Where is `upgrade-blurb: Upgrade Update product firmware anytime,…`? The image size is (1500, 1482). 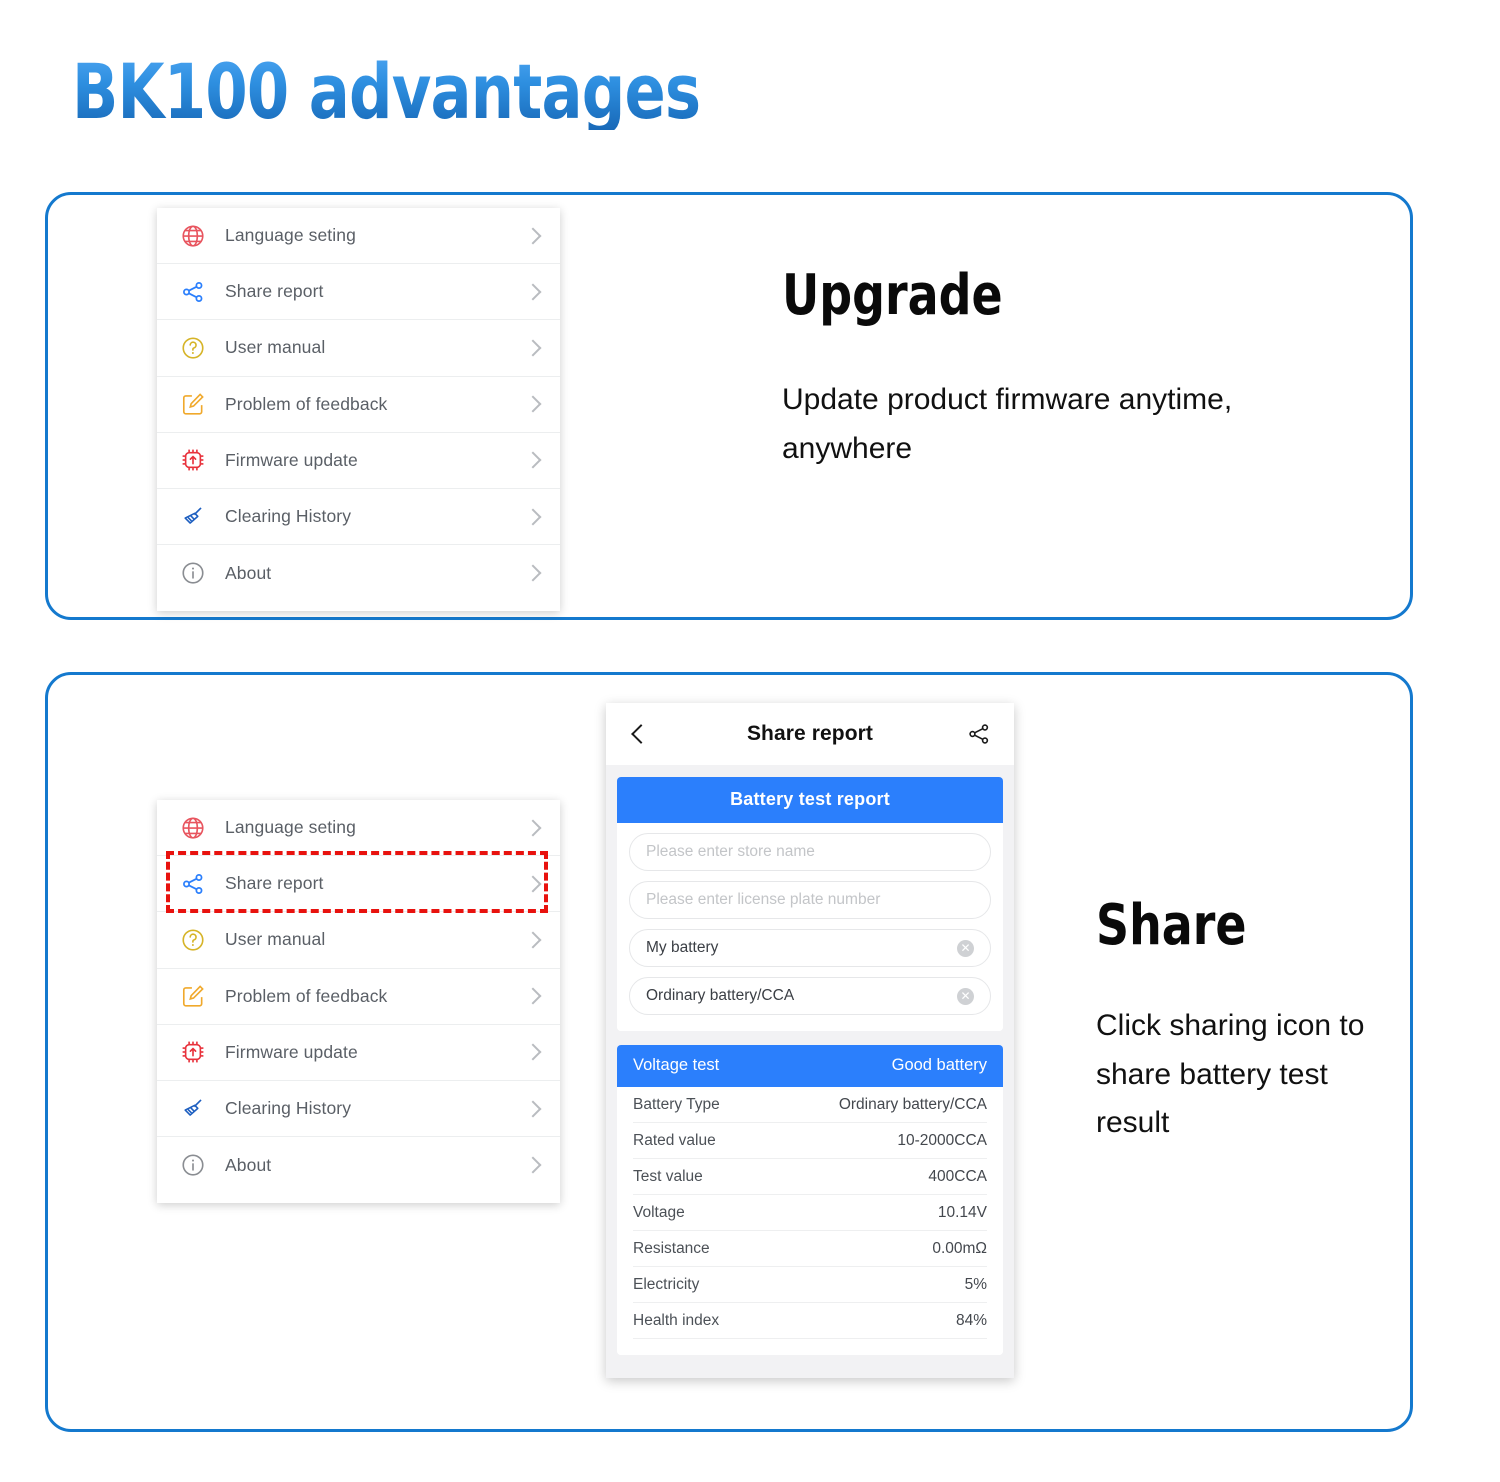 upgrade-blurb: Upgrade Update product firmware anytime,… is located at coordinates (1042, 370).